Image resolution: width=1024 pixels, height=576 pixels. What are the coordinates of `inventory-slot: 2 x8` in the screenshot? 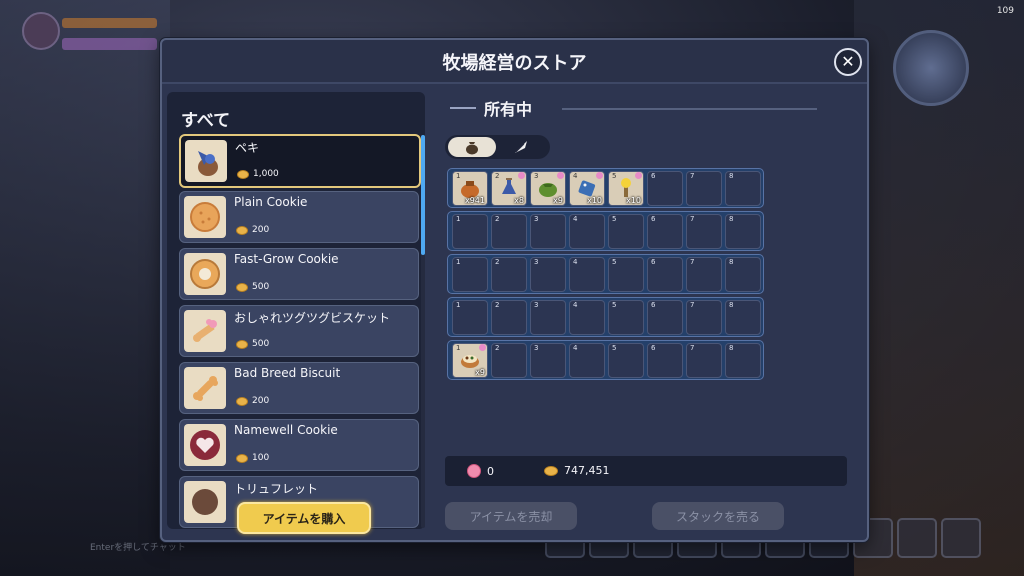 It's located at (509, 188).